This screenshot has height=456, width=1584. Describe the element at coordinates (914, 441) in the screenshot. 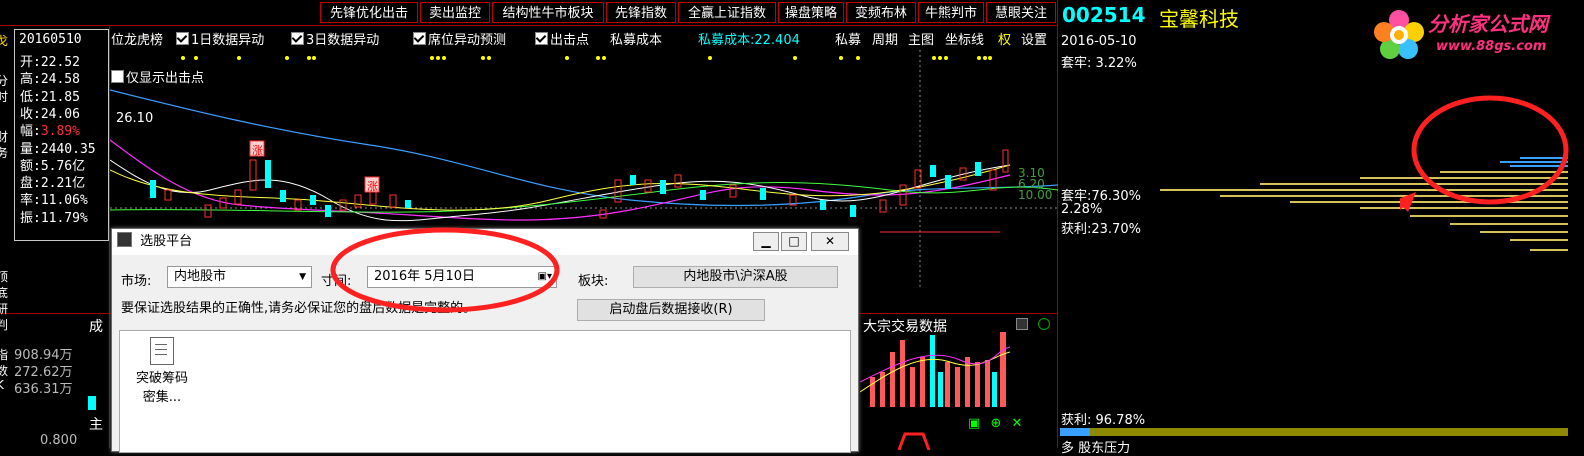

I see `annotation-bottom-mark` at that location.